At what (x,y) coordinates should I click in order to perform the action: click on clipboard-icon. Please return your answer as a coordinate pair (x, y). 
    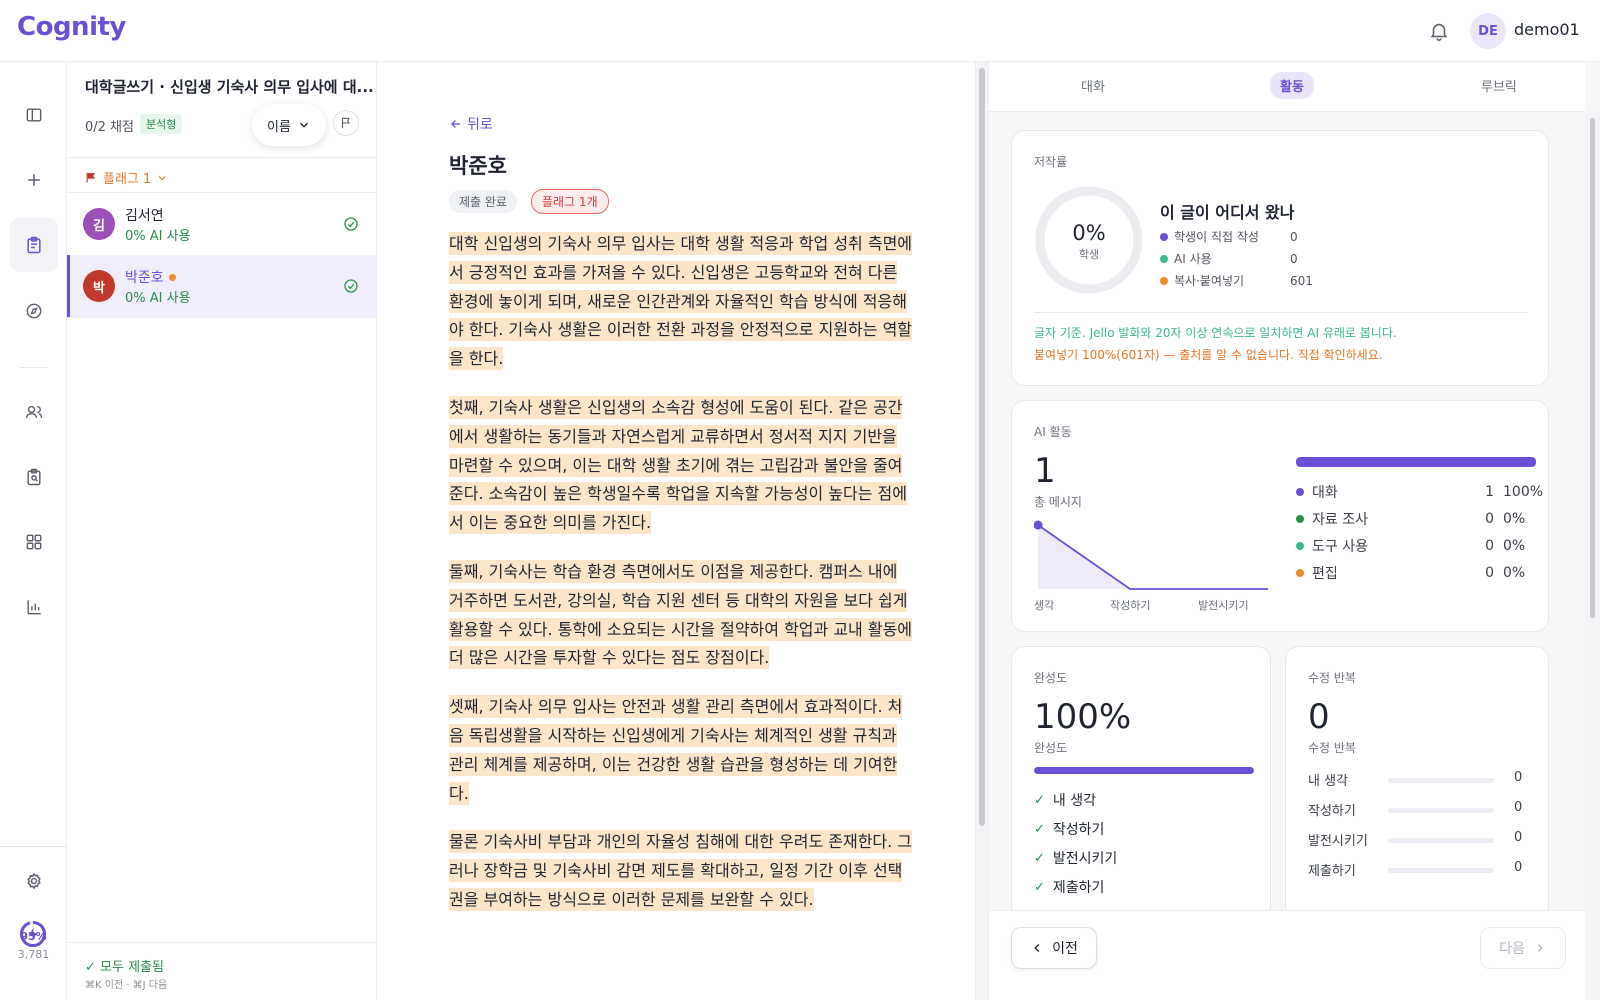
    Looking at the image, I should click on (34, 245).